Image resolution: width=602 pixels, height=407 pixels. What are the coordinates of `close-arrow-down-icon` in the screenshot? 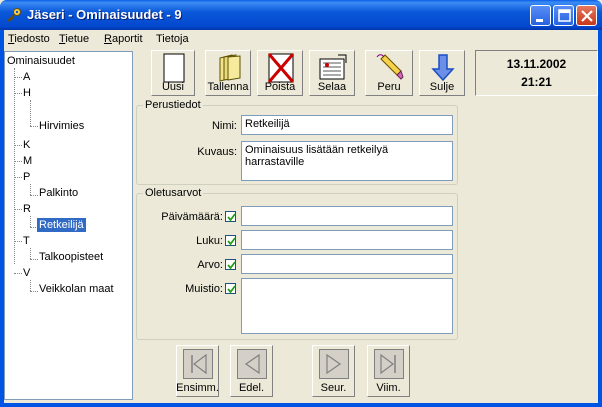 It's located at (443, 68).